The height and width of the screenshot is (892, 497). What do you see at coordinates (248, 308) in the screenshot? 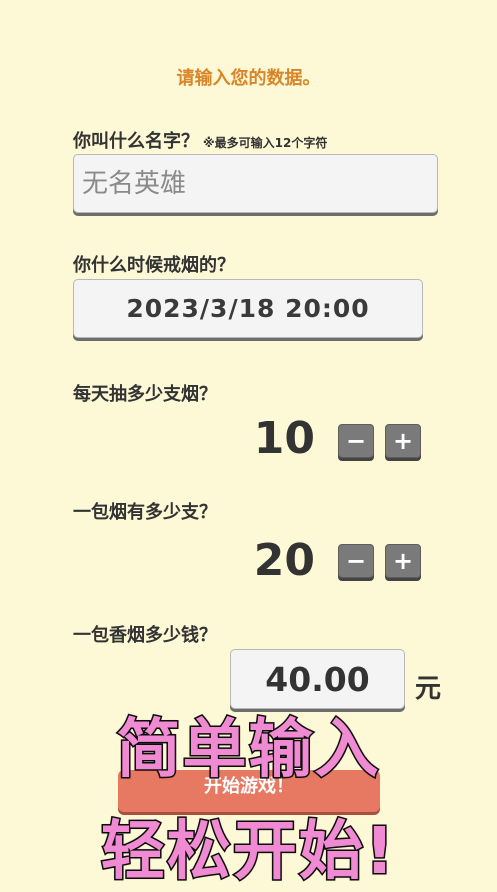
I see `quit-datetime-field: 2023/3/18 20:00` at bounding box center [248, 308].